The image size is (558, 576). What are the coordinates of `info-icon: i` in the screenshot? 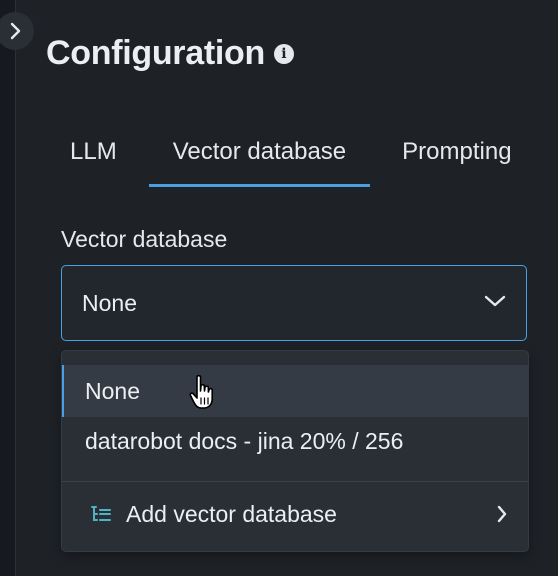 It's located at (283, 53).